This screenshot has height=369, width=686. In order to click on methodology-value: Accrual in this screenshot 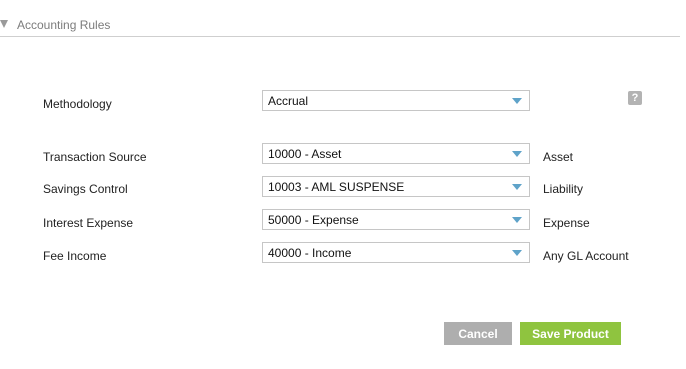, I will do `click(288, 101)`.